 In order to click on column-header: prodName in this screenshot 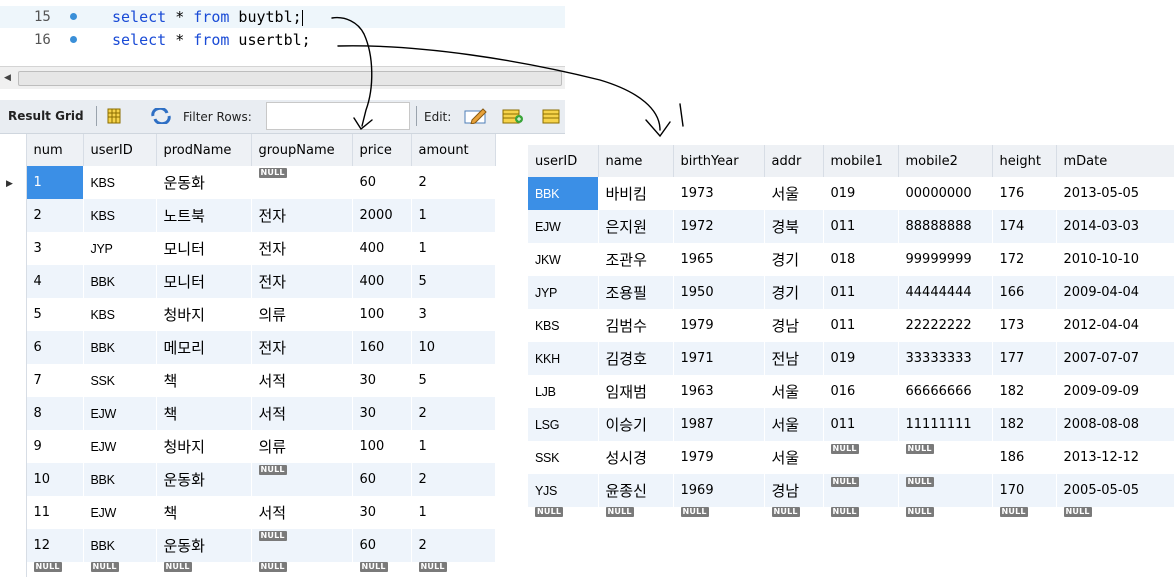, I will do `click(204, 150)`.